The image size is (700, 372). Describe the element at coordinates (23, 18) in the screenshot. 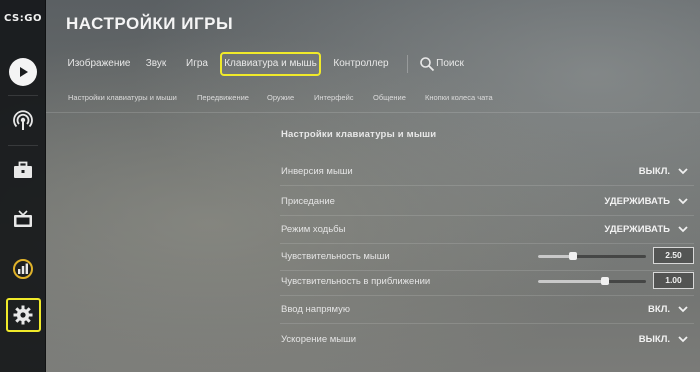

I see `csgo-logo: CS:GO` at that location.